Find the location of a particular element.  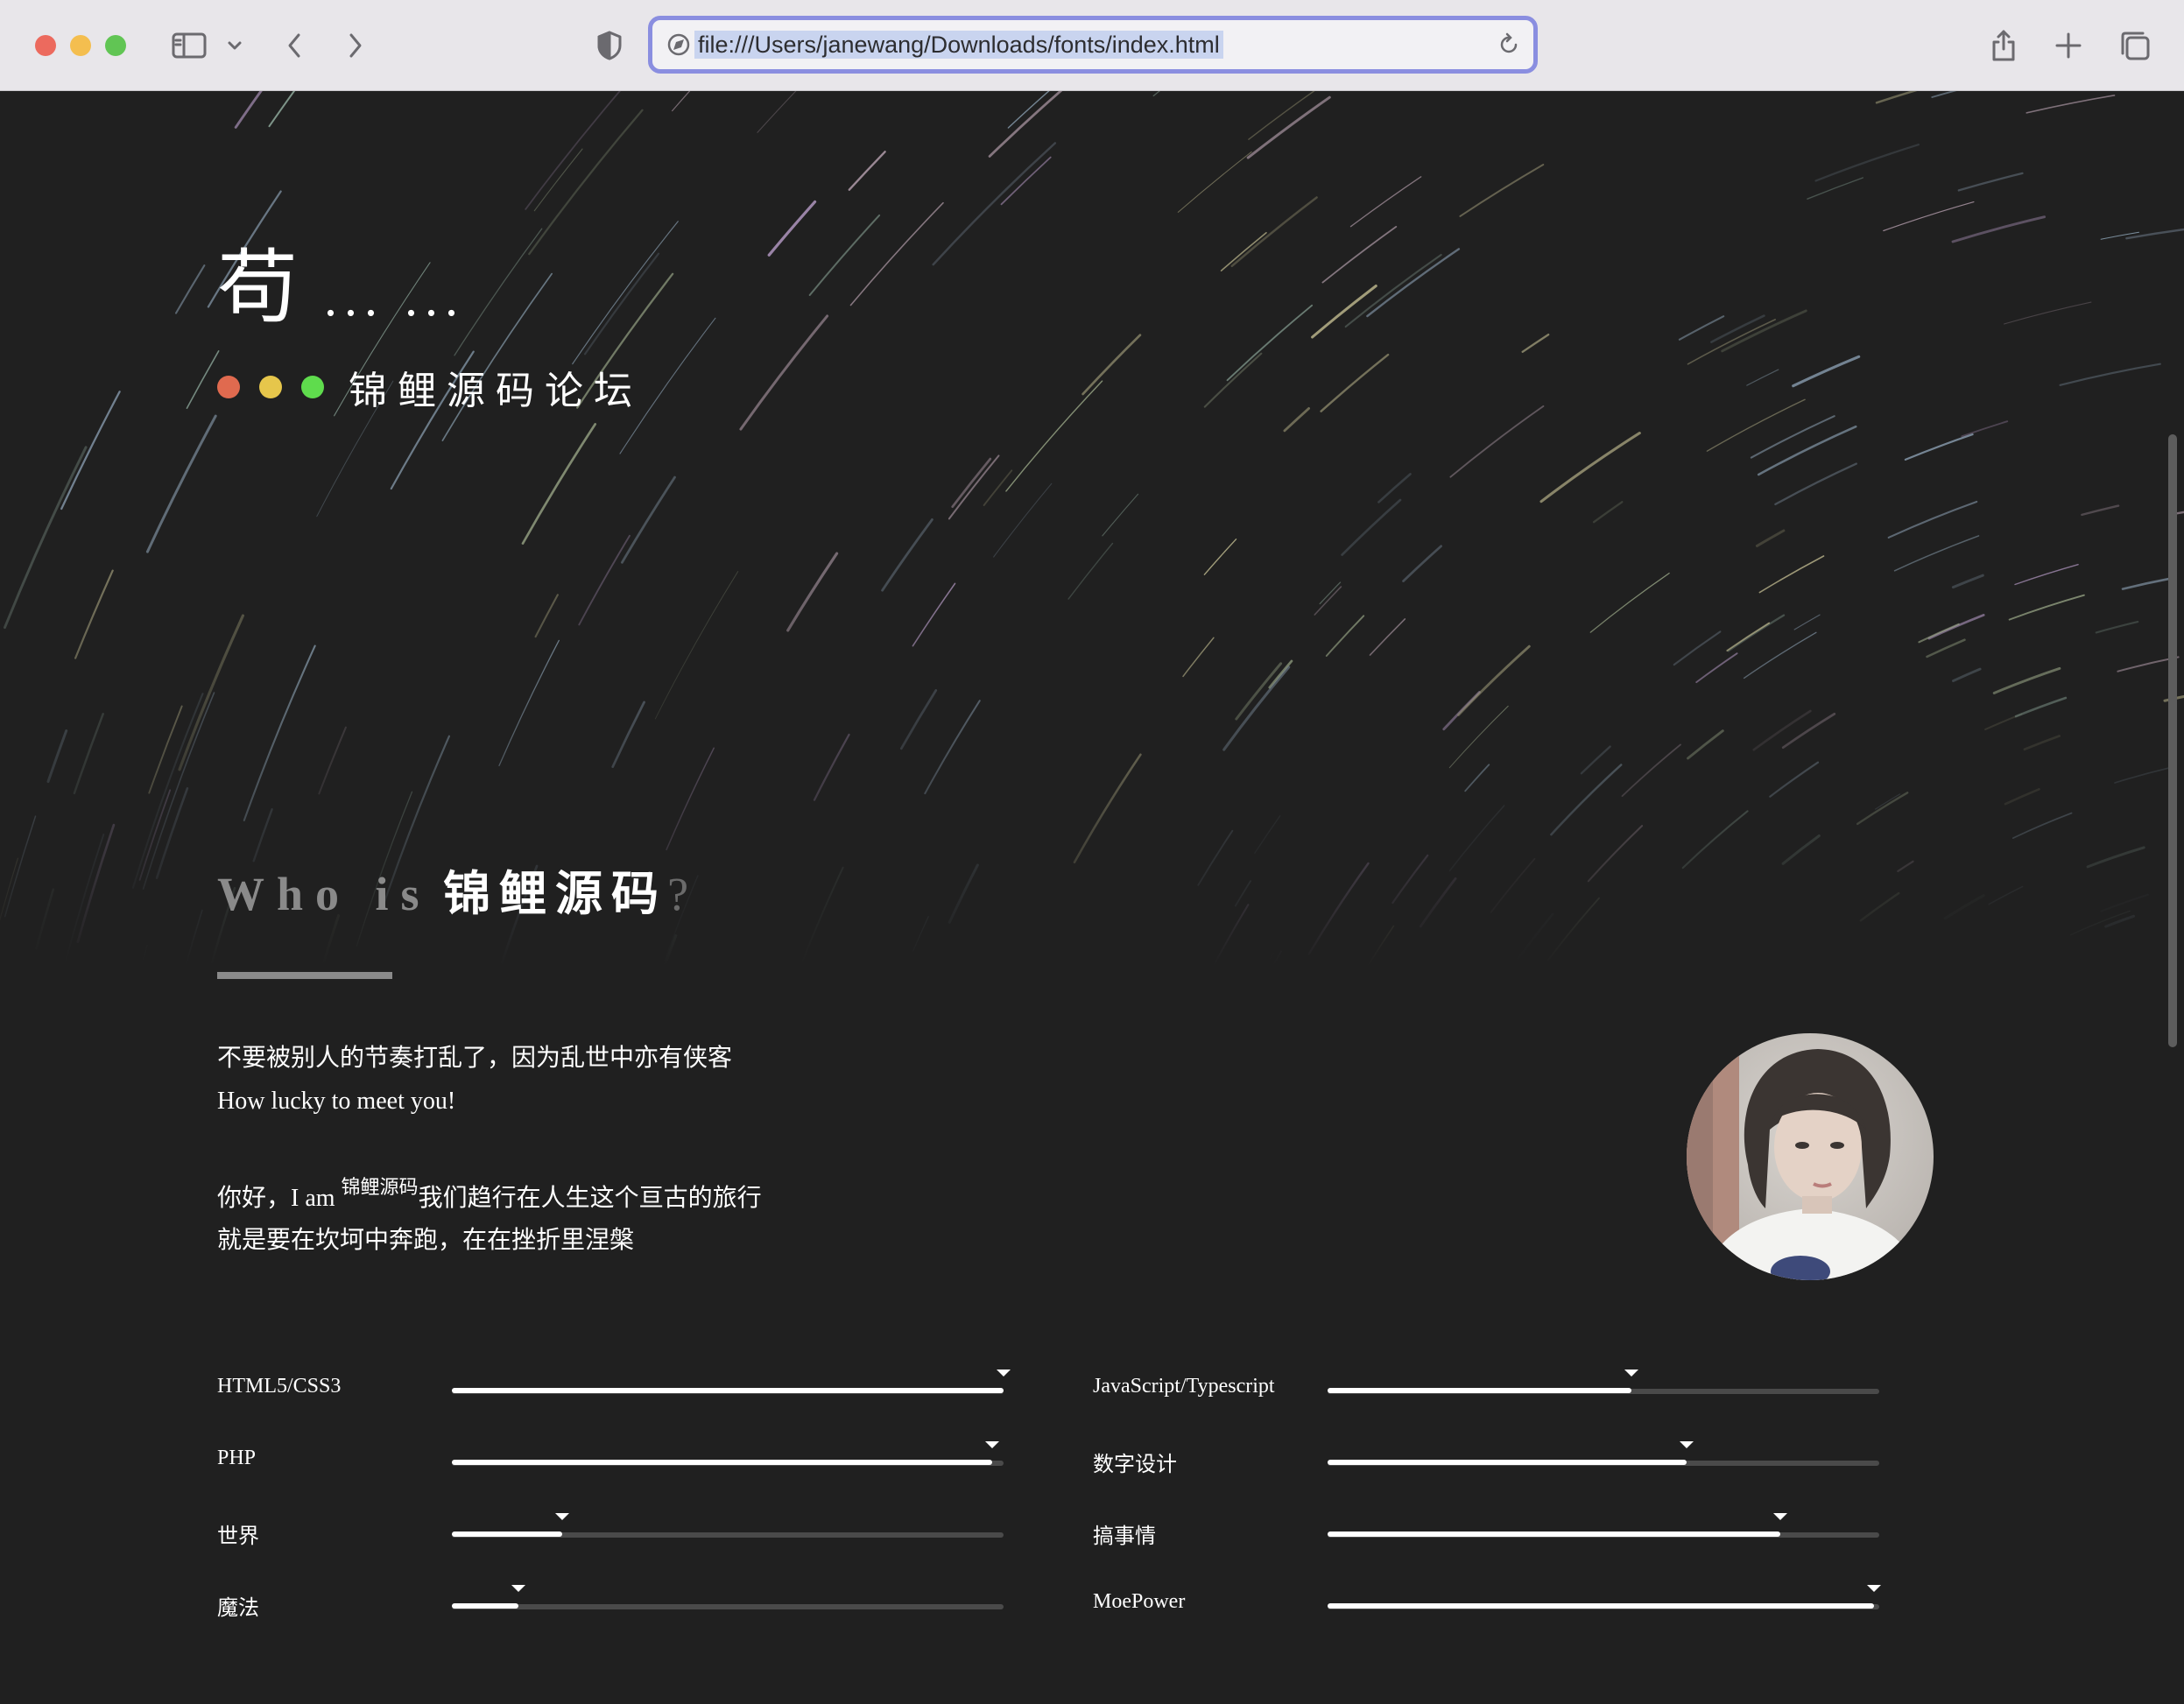

skill-row: 魔法 is located at coordinates (637, 1617).